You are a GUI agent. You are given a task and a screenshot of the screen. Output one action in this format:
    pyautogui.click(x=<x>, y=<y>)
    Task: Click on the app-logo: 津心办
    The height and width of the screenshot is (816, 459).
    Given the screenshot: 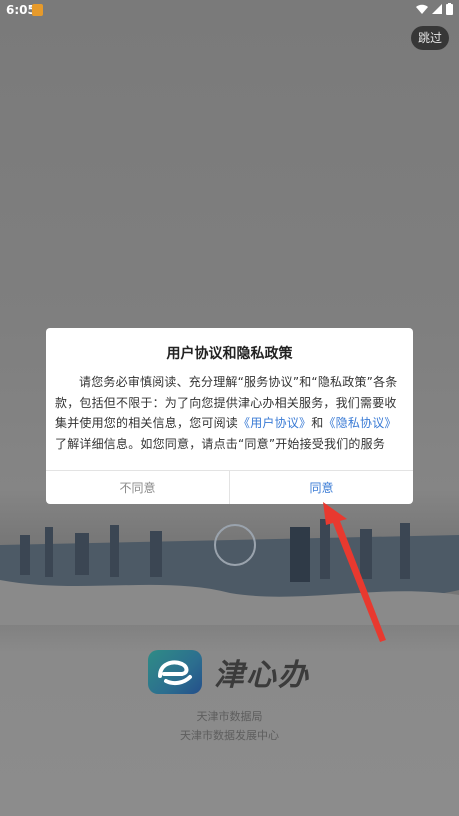 What is the action you would take?
    pyautogui.click(x=229, y=672)
    